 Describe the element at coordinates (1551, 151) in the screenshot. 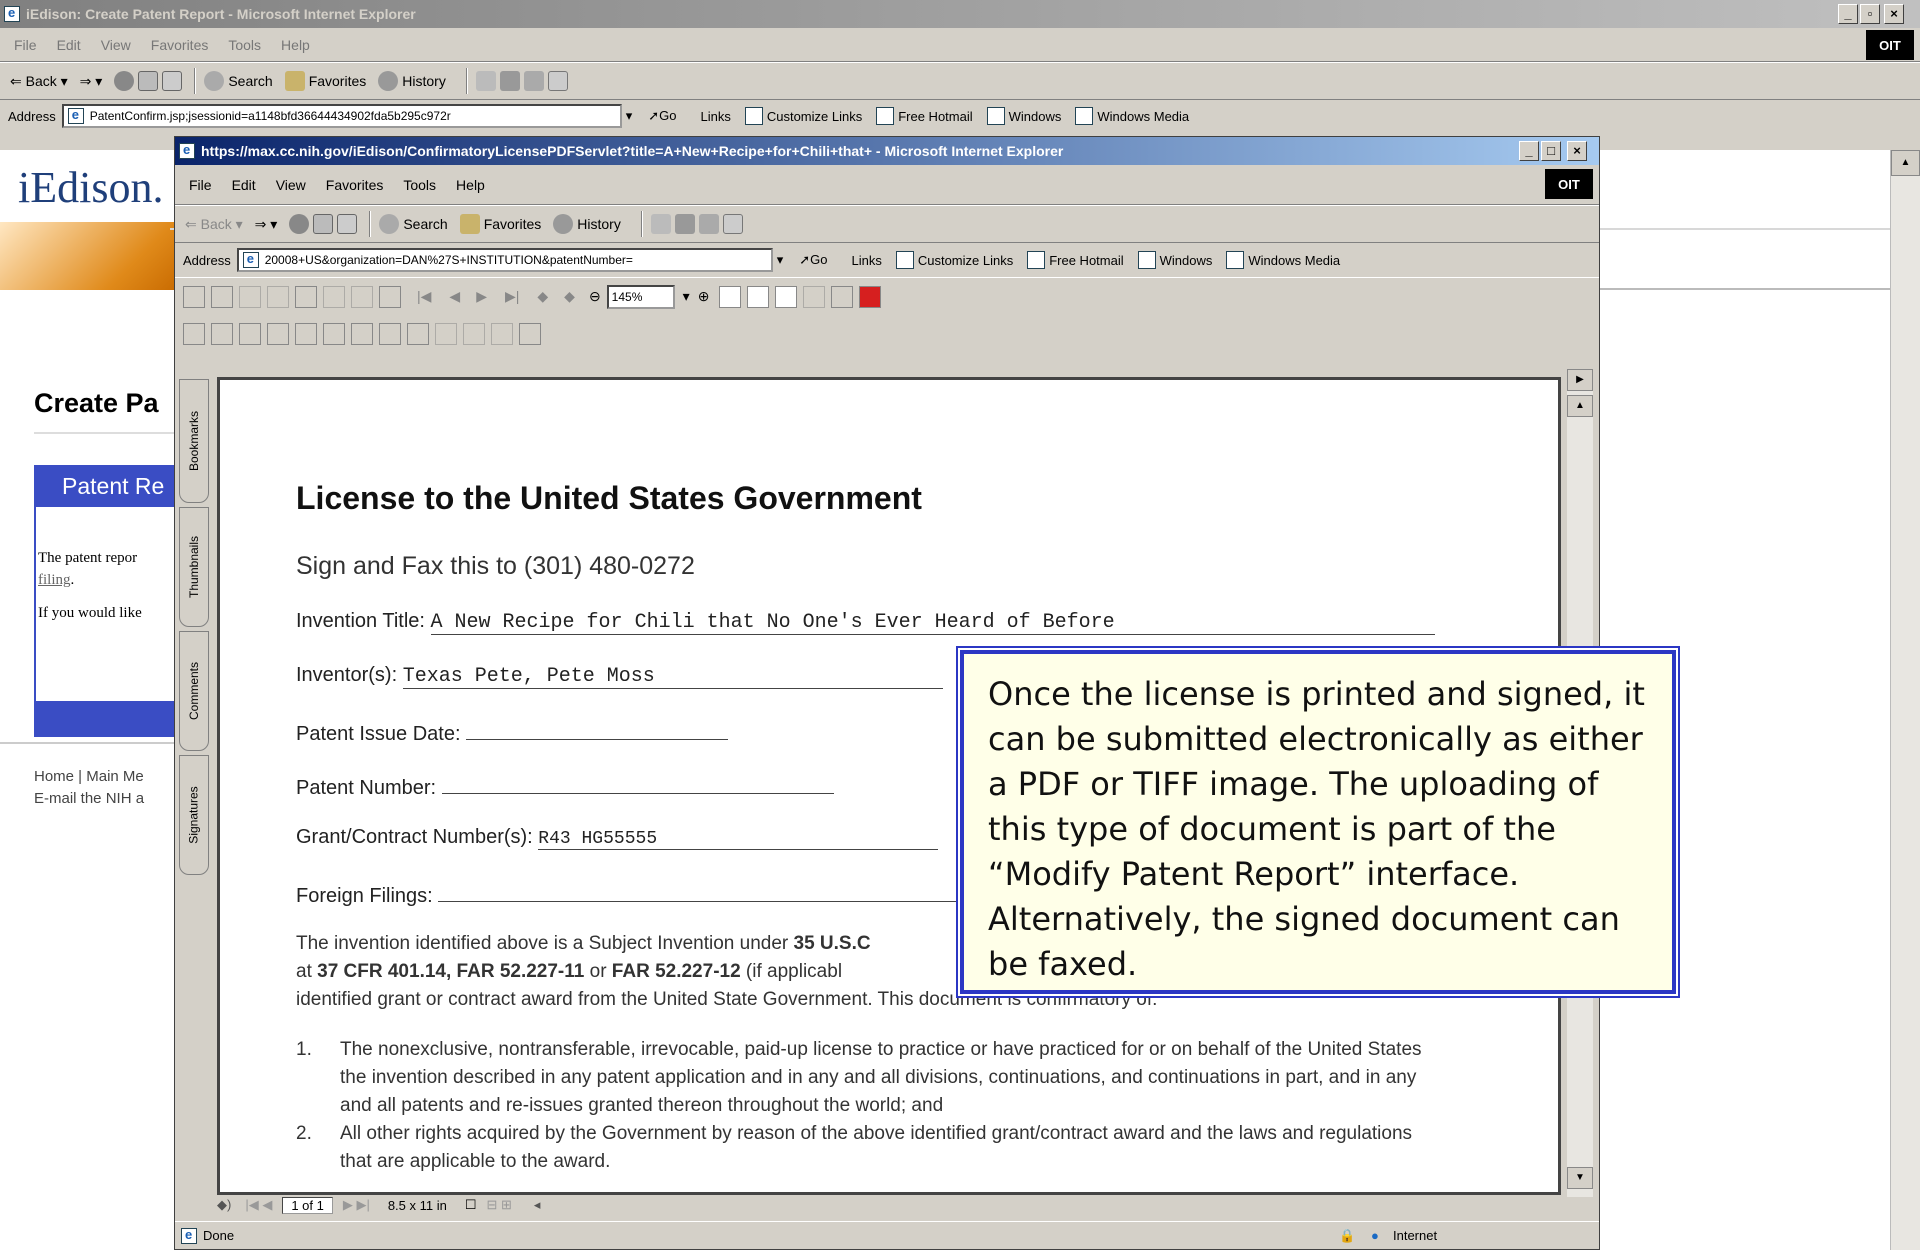

I see `pdf-maximize-button: □` at that location.